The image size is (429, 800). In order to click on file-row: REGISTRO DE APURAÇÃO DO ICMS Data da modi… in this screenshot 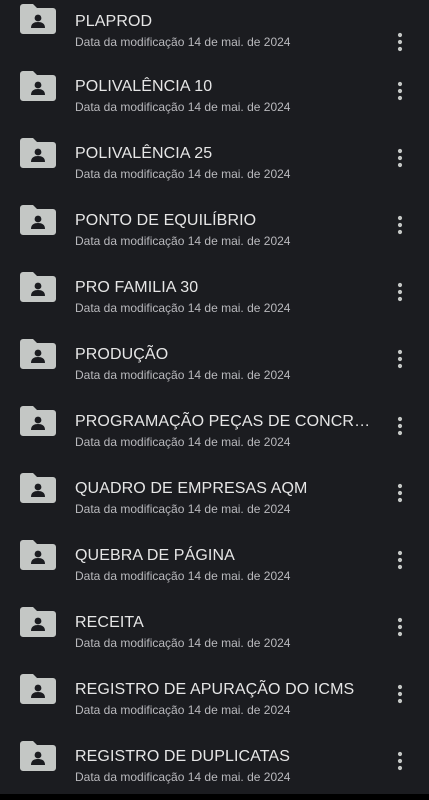, I will do `click(214, 693)`.